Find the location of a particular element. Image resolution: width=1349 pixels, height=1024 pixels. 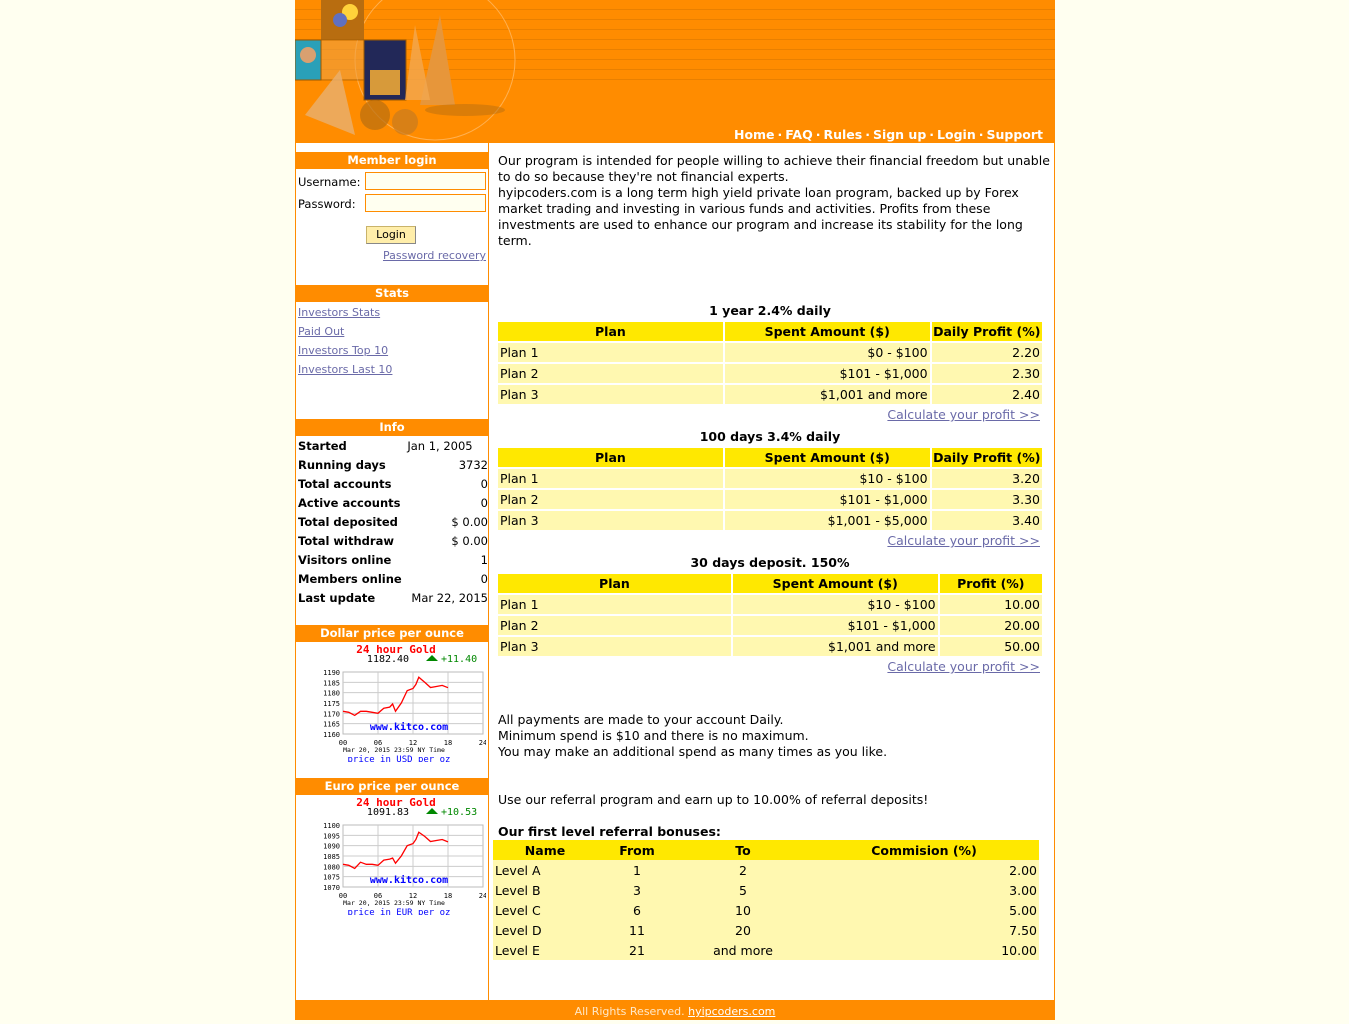

referral-cell: 5 is located at coordinates (743, 890).